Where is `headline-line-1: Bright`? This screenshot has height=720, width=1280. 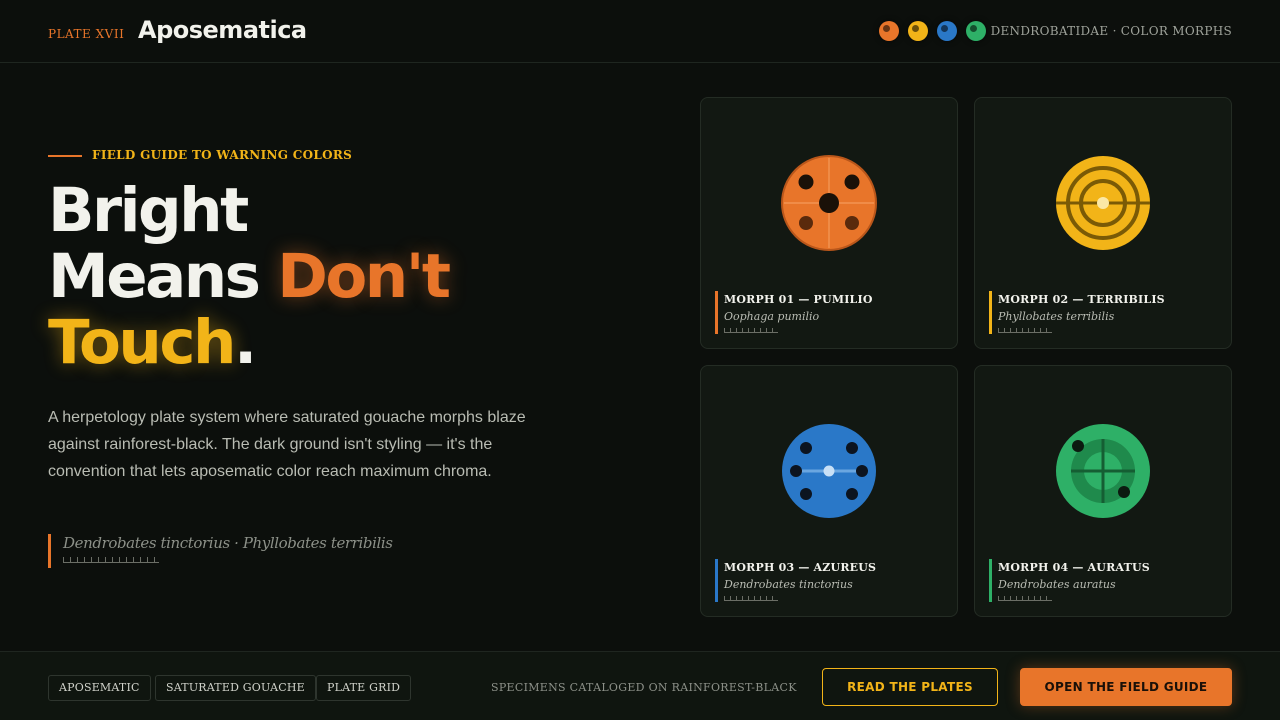
headline-line-1: Bright is located at coordinates (148, 210).